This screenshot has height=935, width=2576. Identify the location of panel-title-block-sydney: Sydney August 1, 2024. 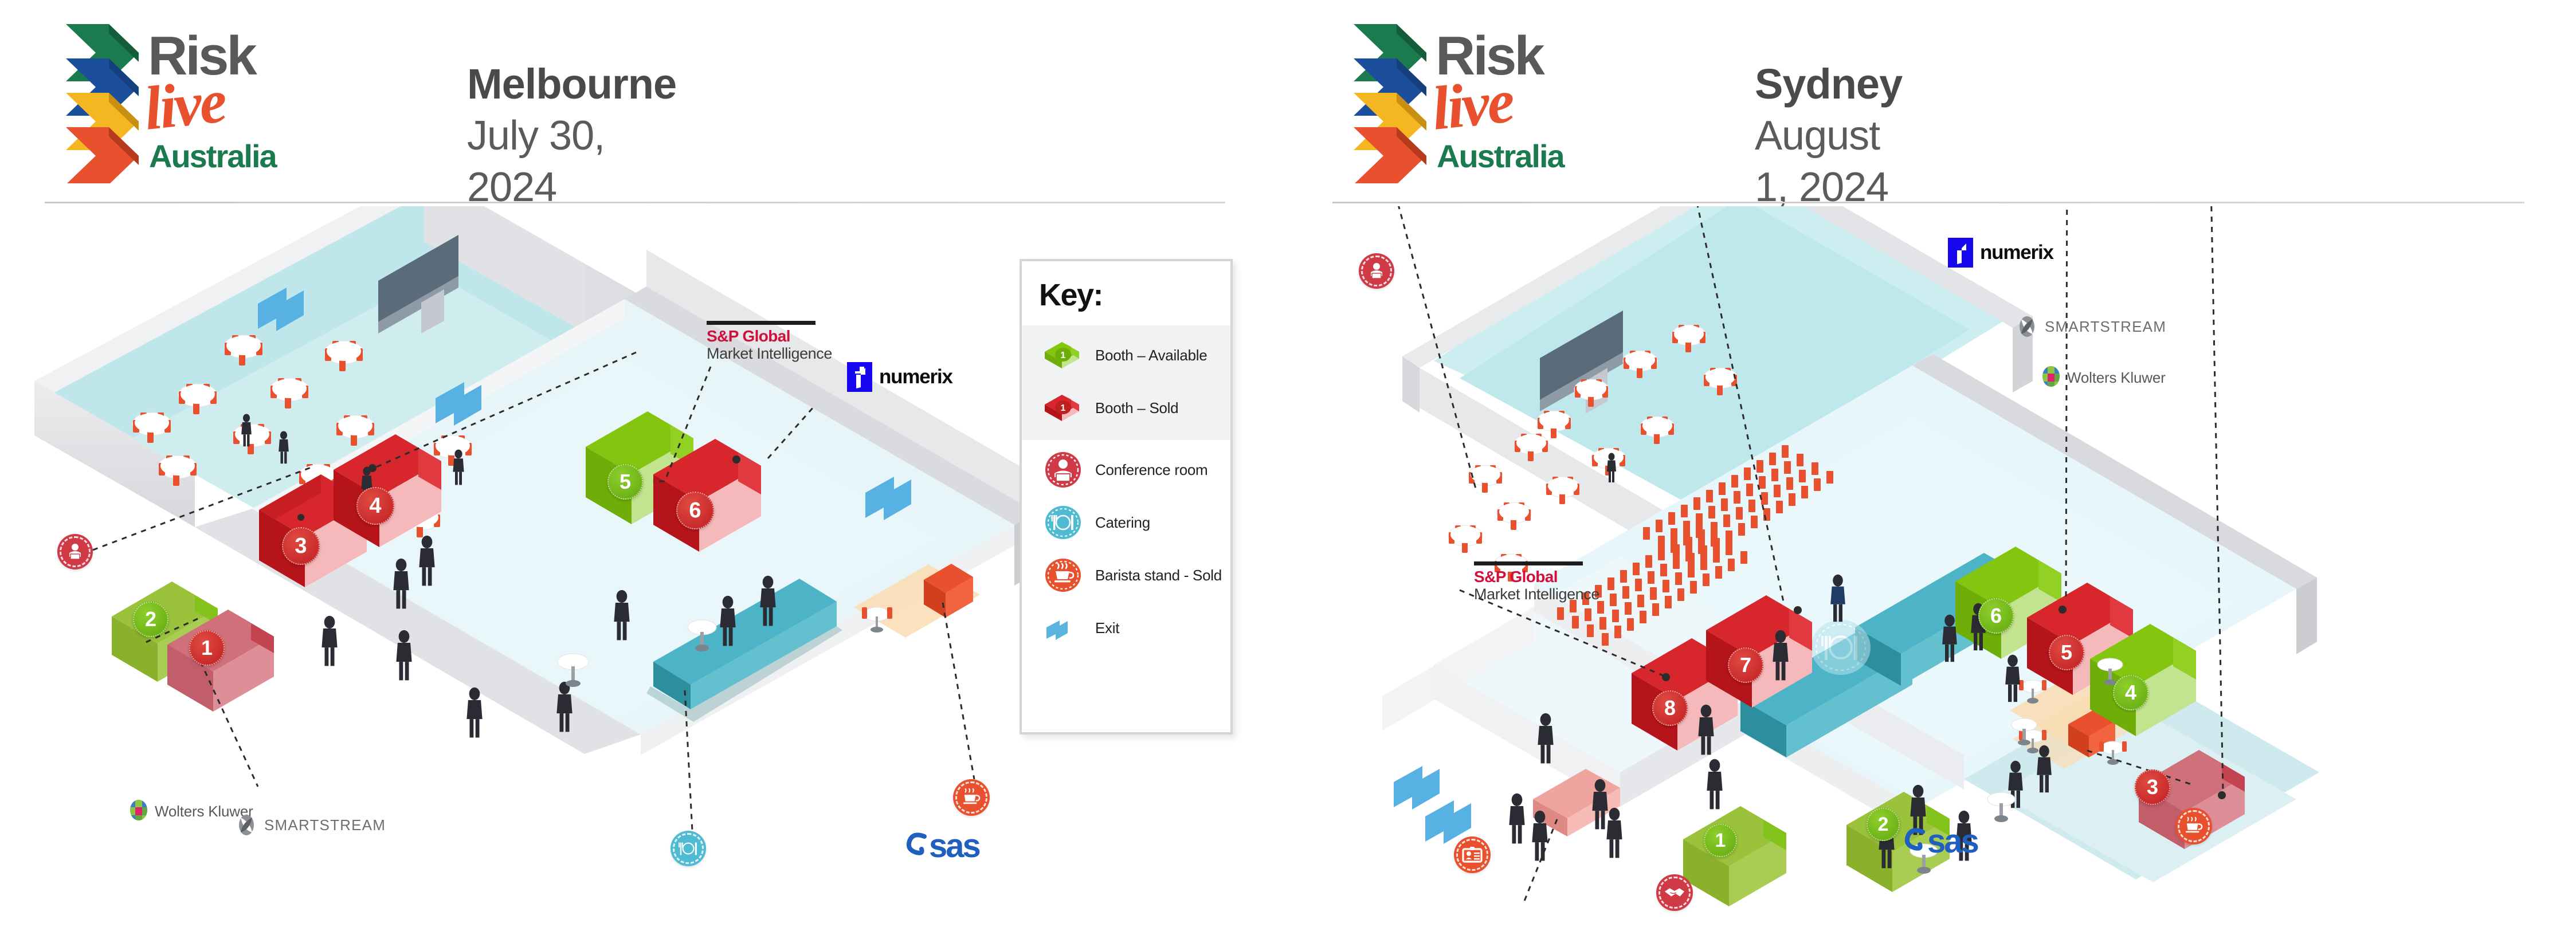
(1829, 136).